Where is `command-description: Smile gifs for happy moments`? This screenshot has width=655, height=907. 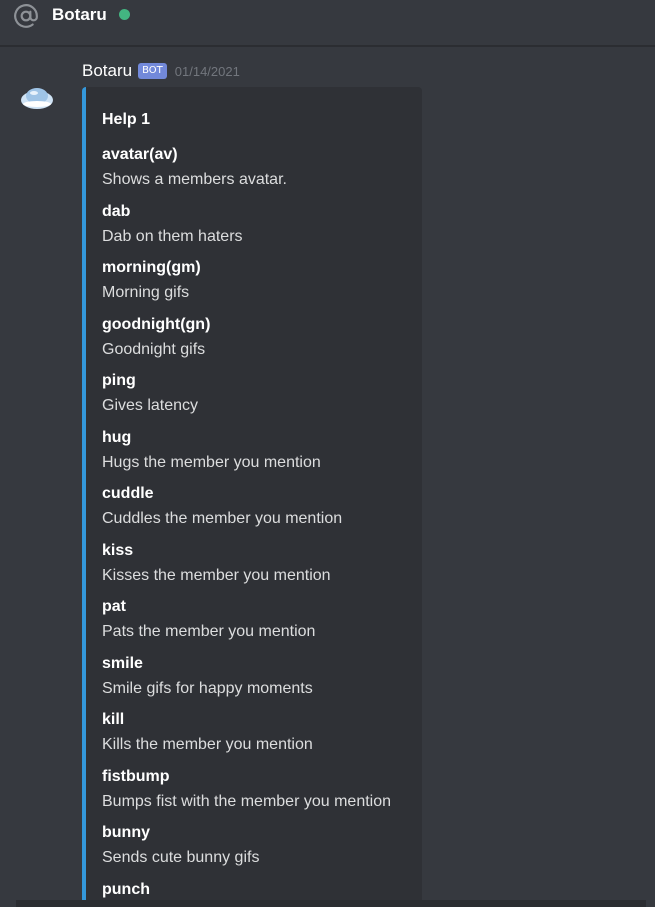 command-description: Smile gifs for happy moments is located at coordinates (207, 688).